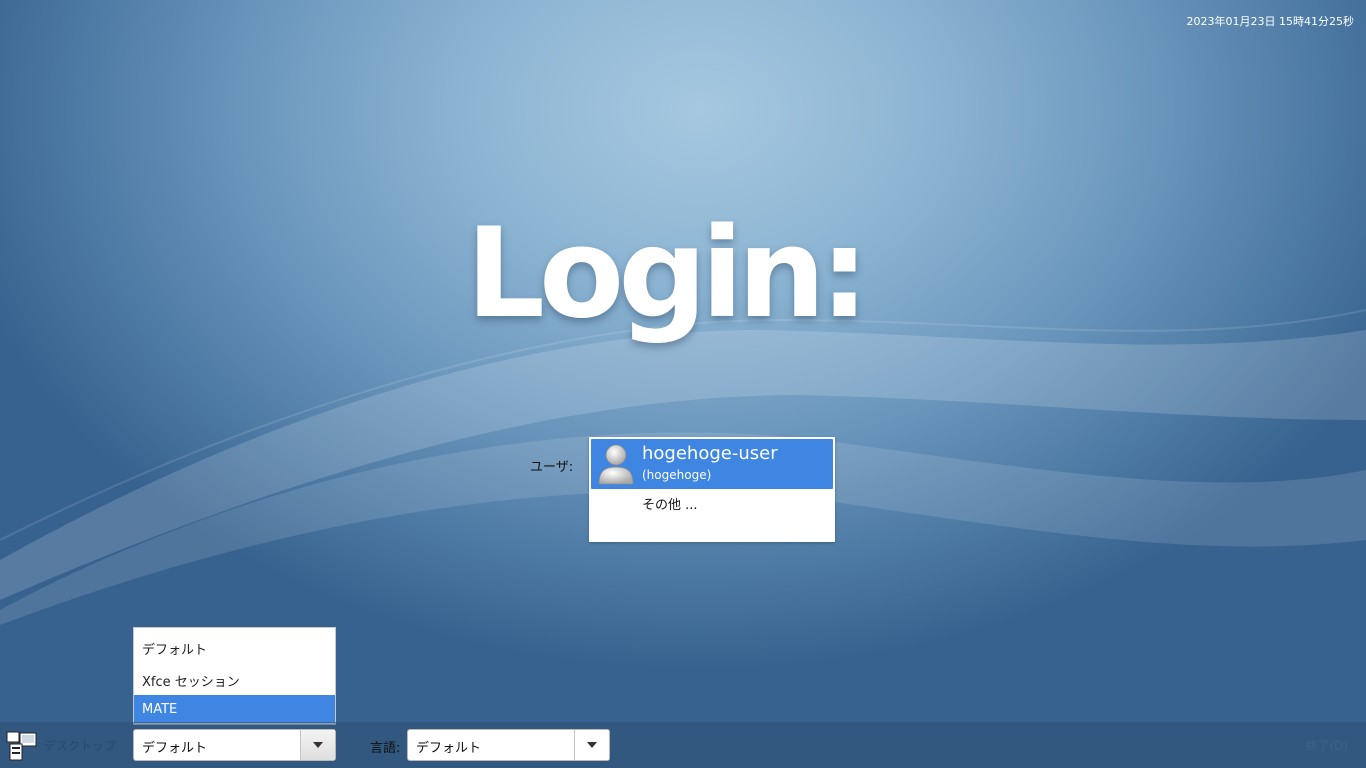 Image resolution: width=1366 pixels, height=768 pixels. What do you see at coordinates (80, 746) in the screenshot?
I see `session-label: デスクトップ` at bounding box center [80, 746].